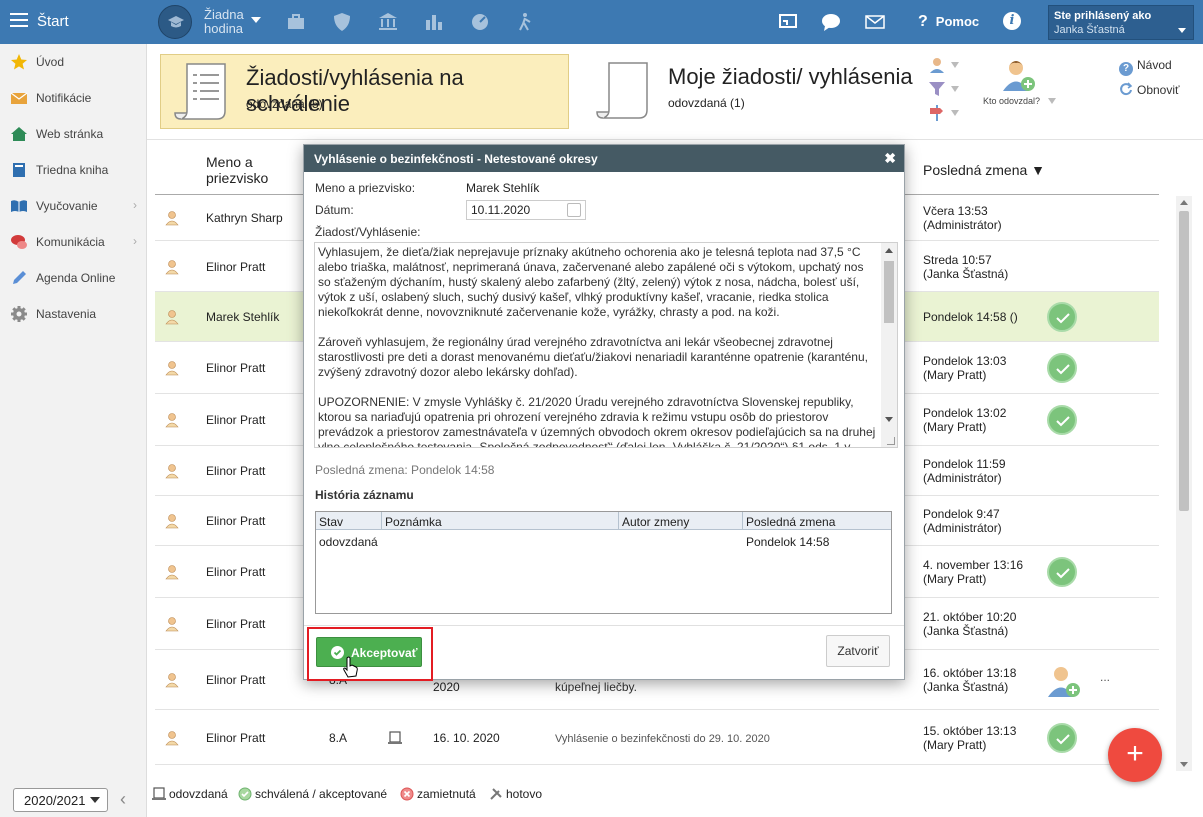 The height and width of the screenshot is (817, 1203). Describe the element at coordinates (964, 471) in the screenshot. I see `row-last-change: Pondelok 11:59 (Administrátor)` at that location.